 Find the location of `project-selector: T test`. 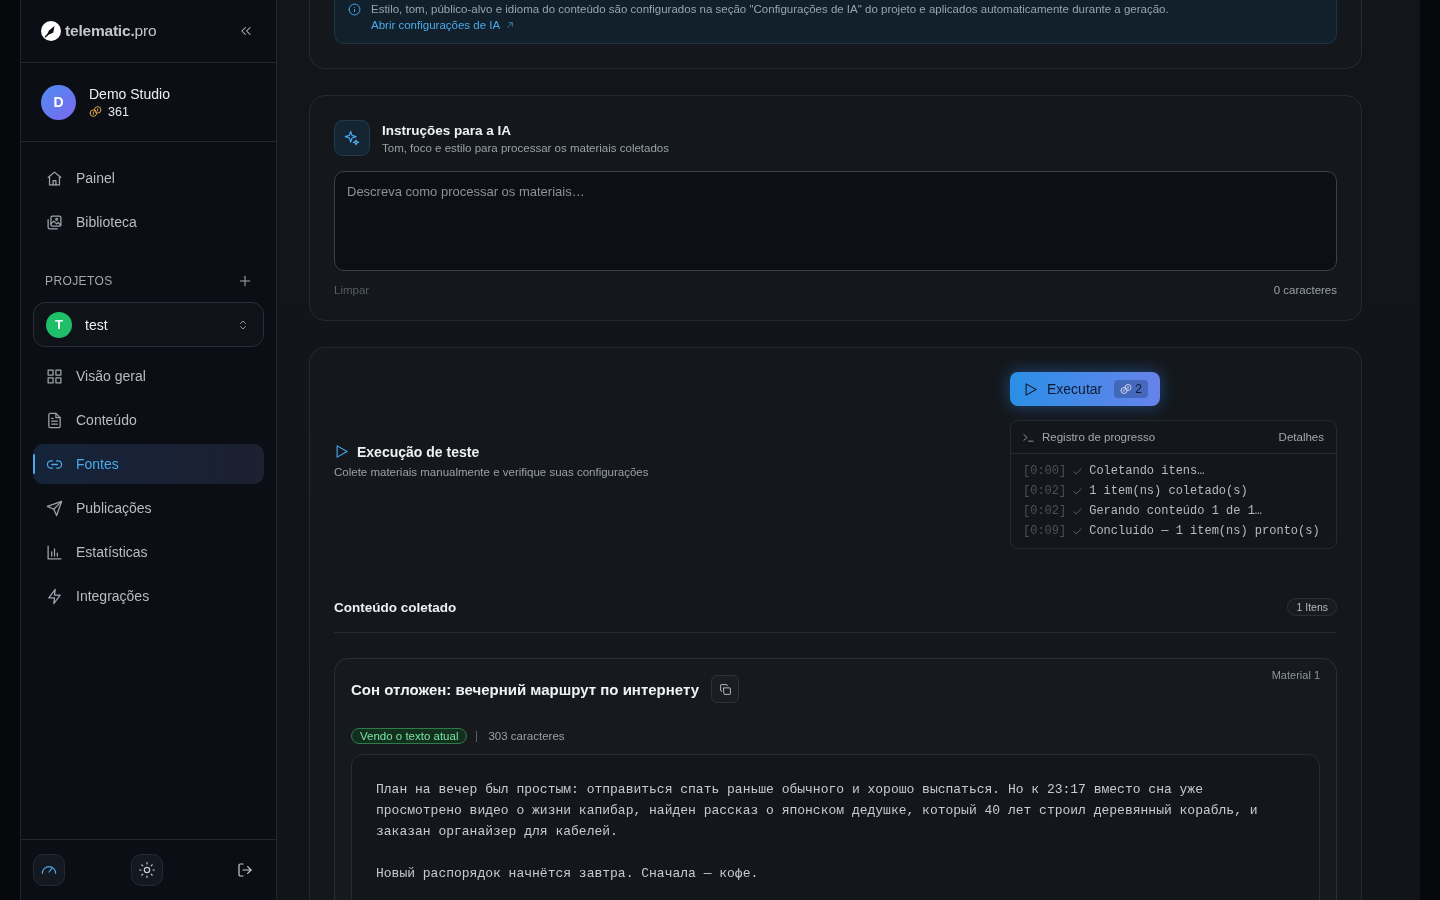

project-selector: T test is located at coordinates (148, 324).